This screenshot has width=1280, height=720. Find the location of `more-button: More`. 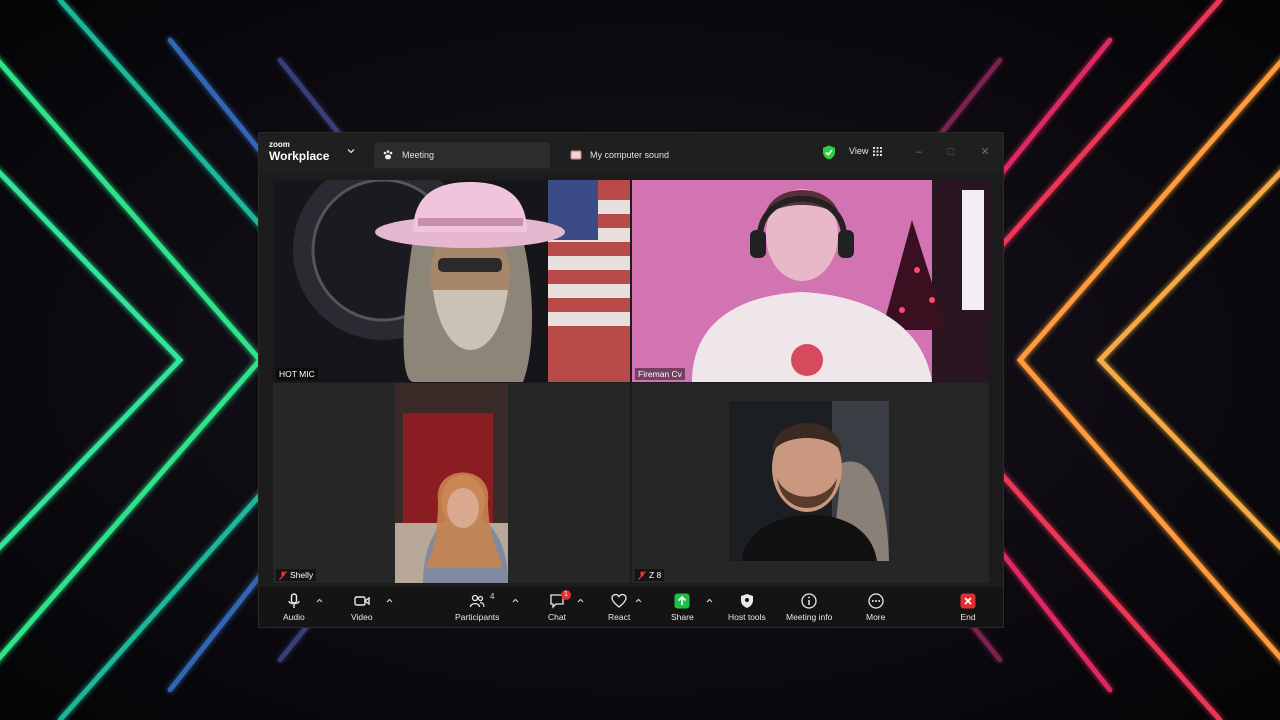

more-button: More is located at coordinates (875, 609).